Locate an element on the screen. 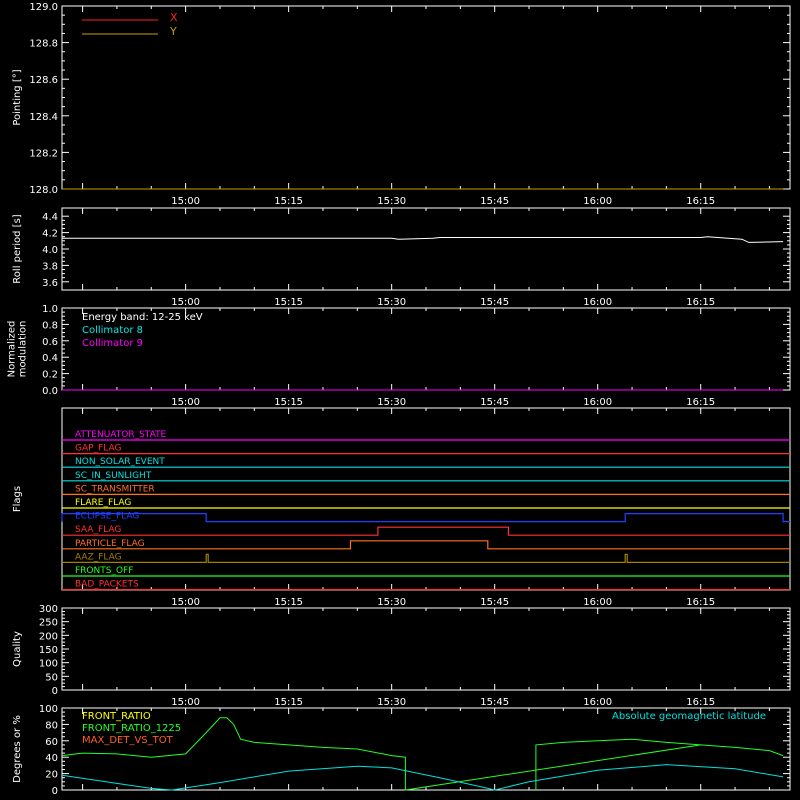 The height and width of the screenshot is (800, 800). ratios-y-label: Degrees or % is located at coordinates (17, 749).